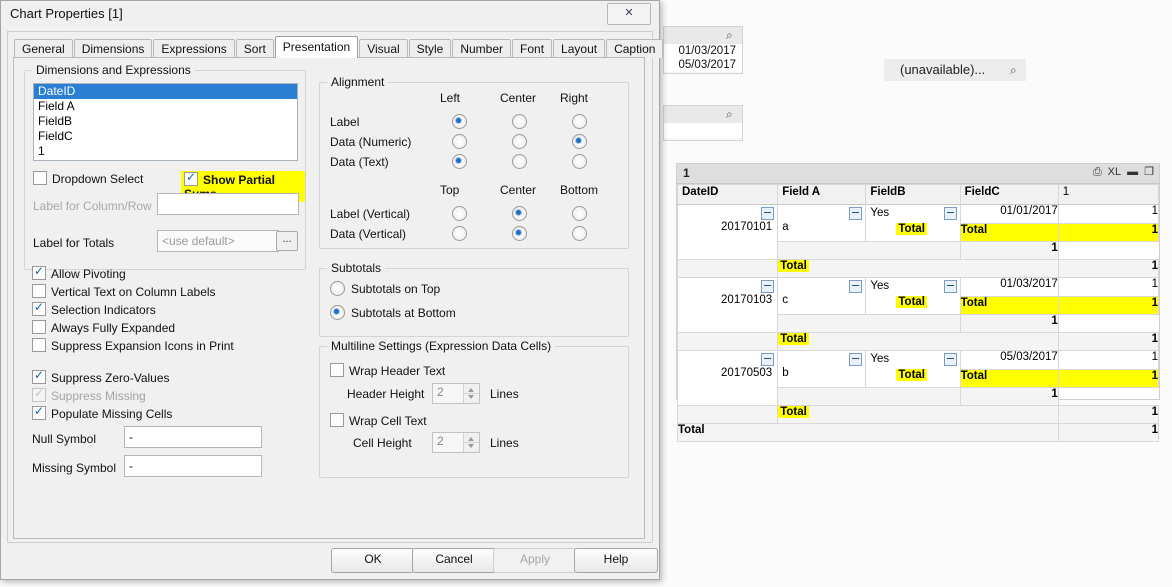 The height and width of the screenshot is (587, 1172). I want to click on radio-data-text-center, so click(519, 161).